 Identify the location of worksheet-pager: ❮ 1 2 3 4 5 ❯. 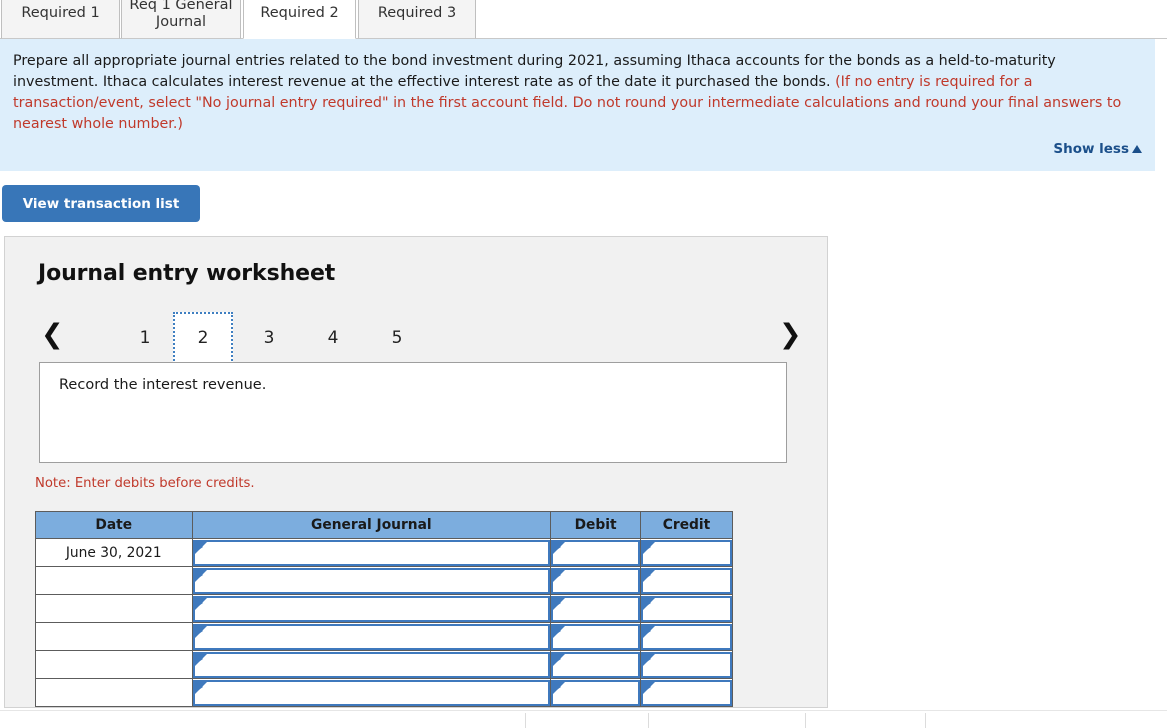
(416, 338).